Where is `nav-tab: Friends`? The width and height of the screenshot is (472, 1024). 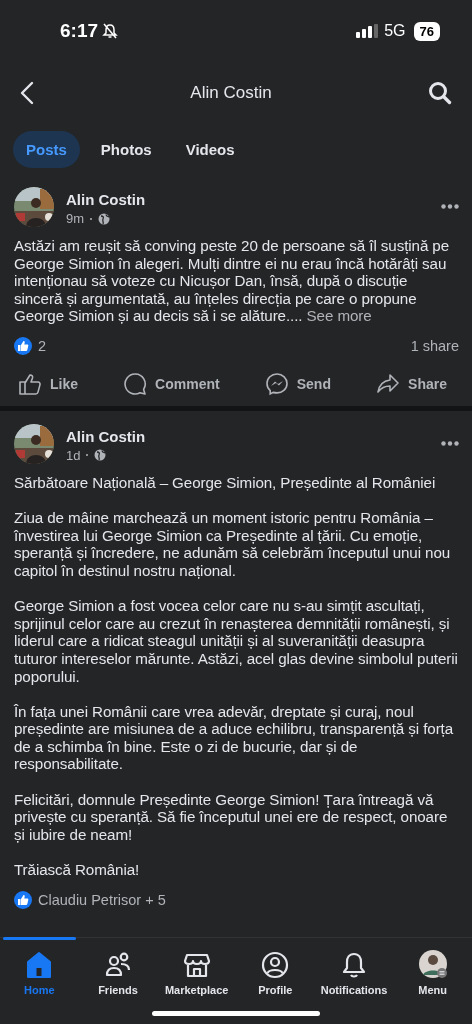
nav-tab: Friends is located at coordinates (118, 969).